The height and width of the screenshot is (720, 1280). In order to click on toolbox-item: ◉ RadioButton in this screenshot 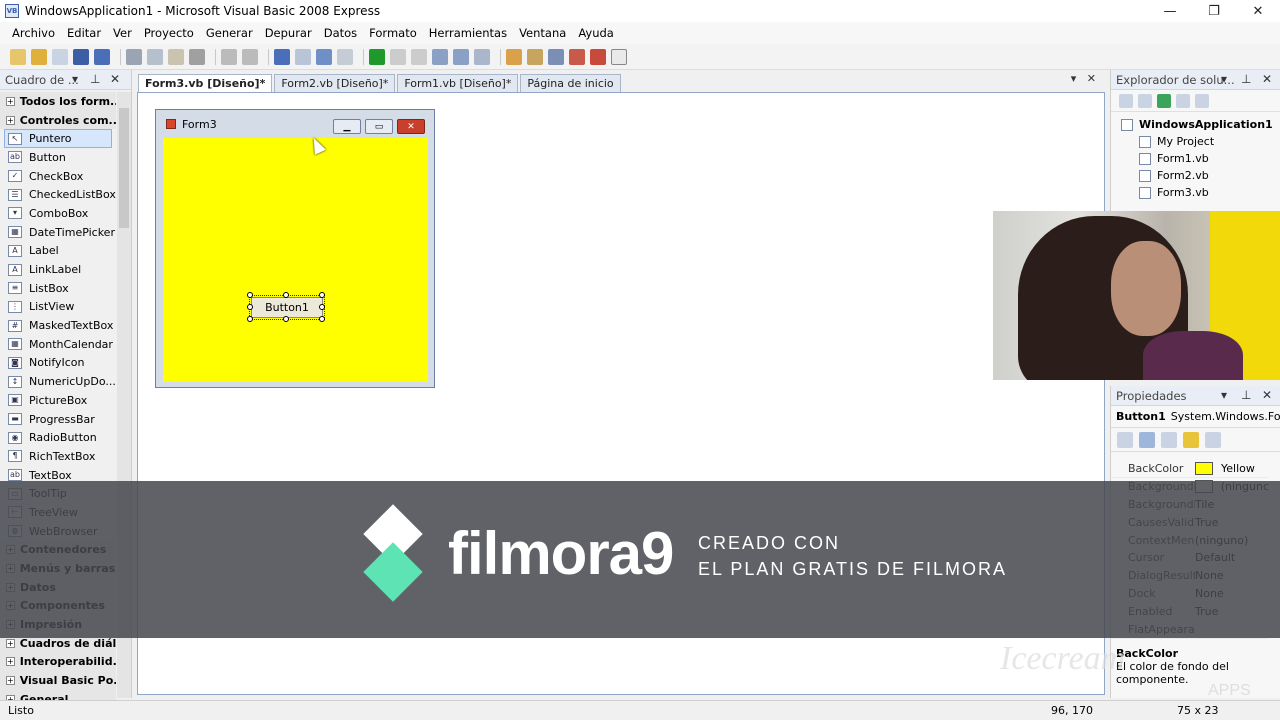, I will do `click(58, 437)`.